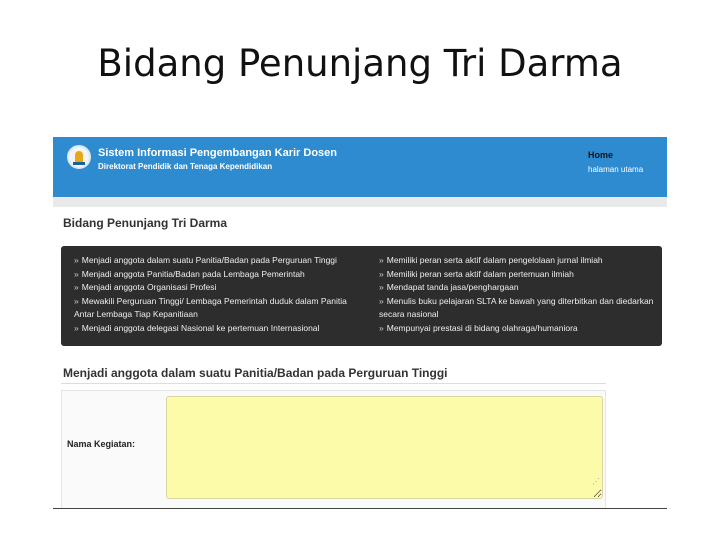  I want to click on emblem-icon, so click(79, 157).